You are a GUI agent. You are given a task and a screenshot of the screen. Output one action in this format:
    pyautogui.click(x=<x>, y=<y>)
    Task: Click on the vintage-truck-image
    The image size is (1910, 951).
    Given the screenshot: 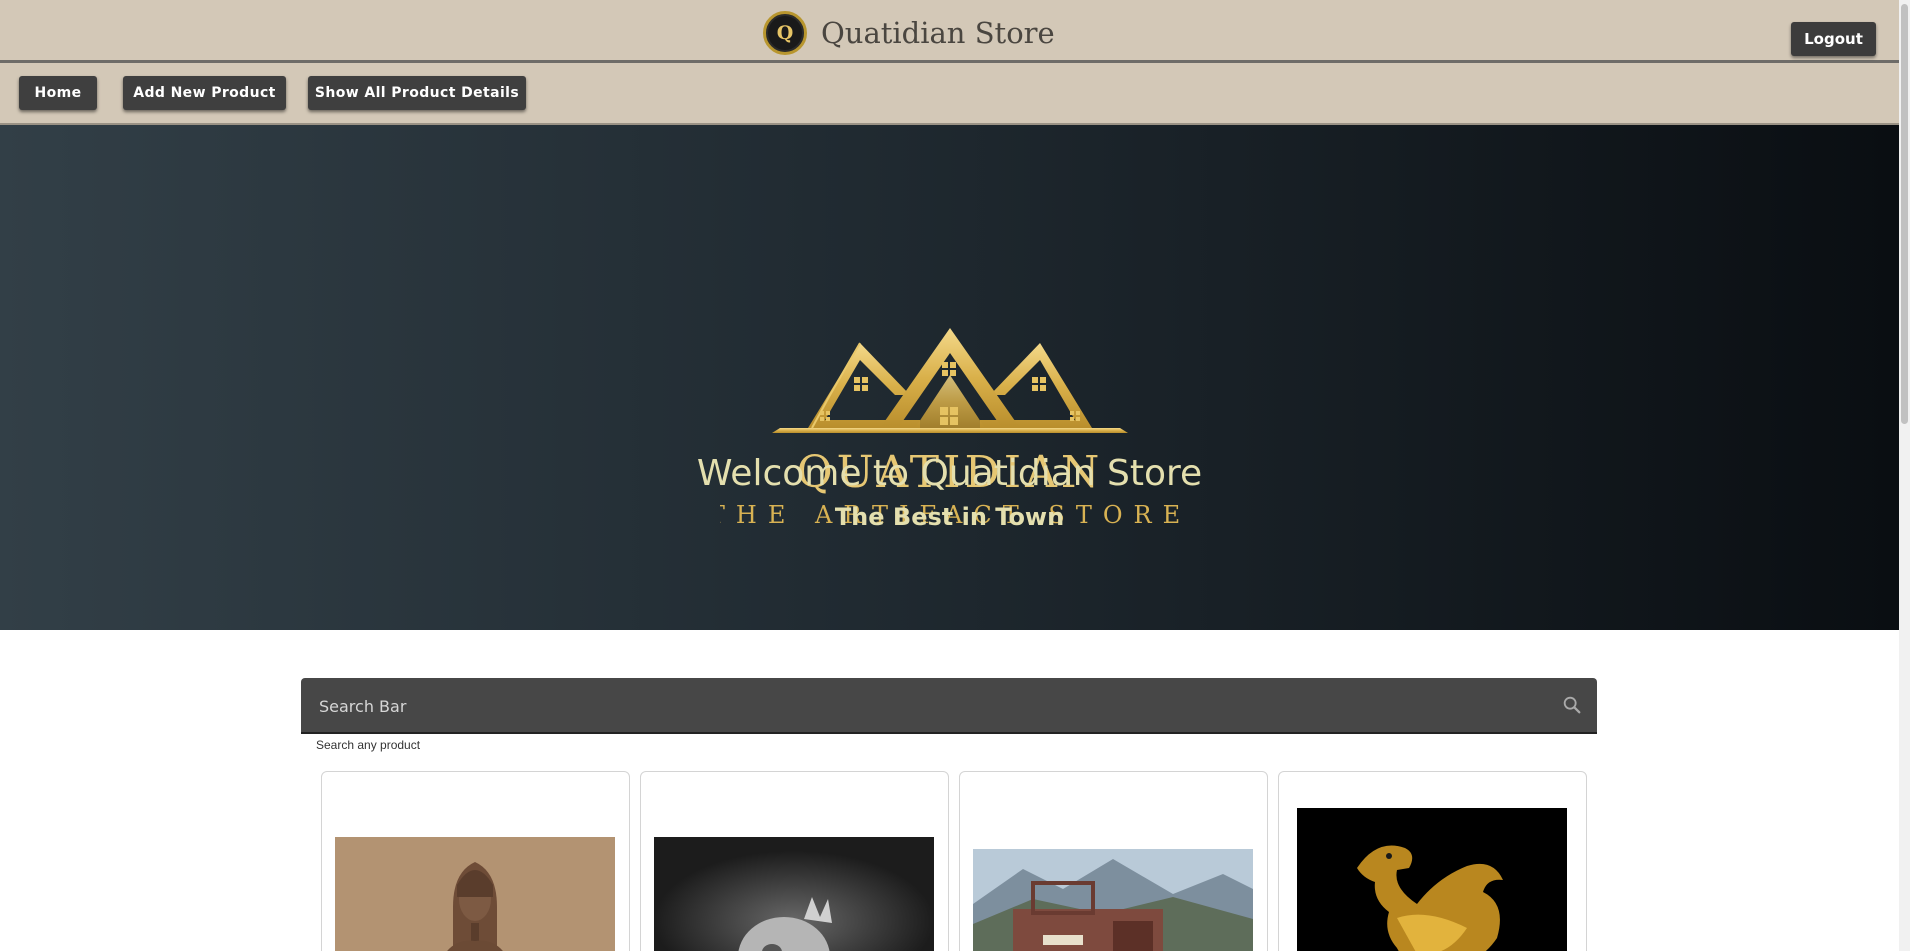 What is the action you would take?
    pyautogui.click(x=1113, y=900)
    